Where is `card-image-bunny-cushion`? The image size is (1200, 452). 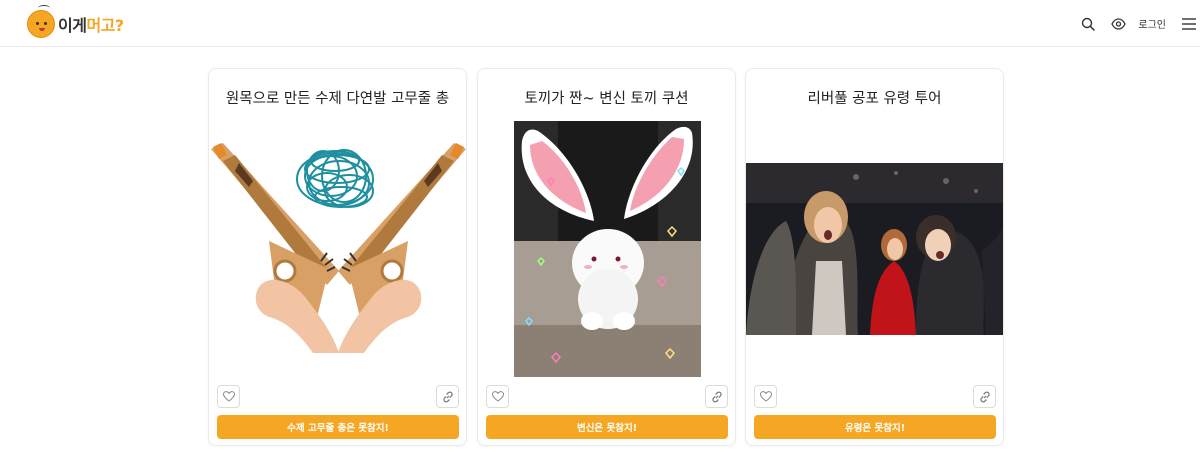 card-image-bunny-cushion is located at coordinates (606, 251).